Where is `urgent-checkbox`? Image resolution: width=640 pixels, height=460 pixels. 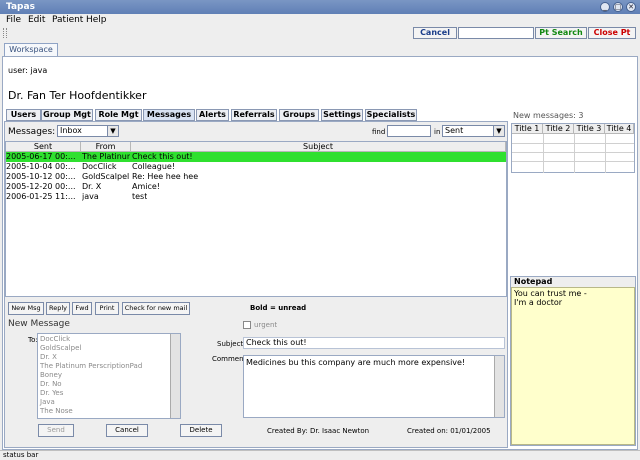
urgent-checkbox is located at coordinates (247, 325).